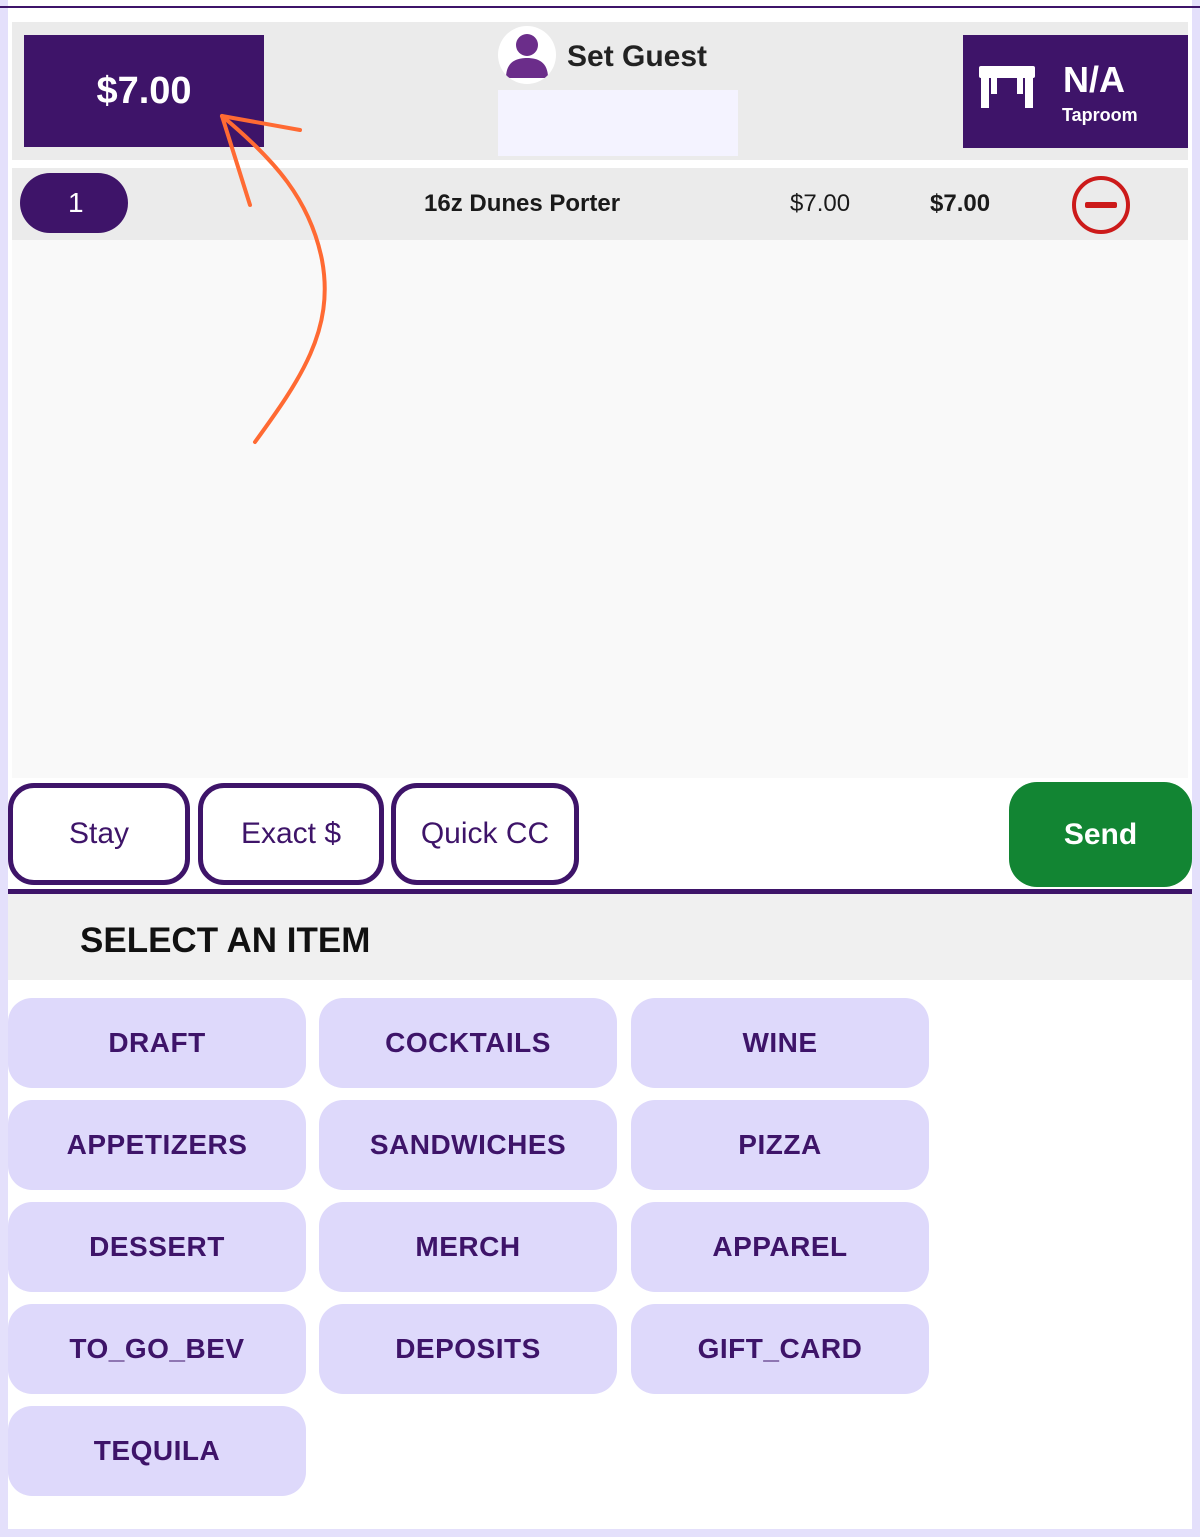 This screenshot has height=1537, width=1200. What do you see at coordinates (144, 91) in the screenshot?
I see `order-total-button: $7.00` at bounding box center [144, 91].